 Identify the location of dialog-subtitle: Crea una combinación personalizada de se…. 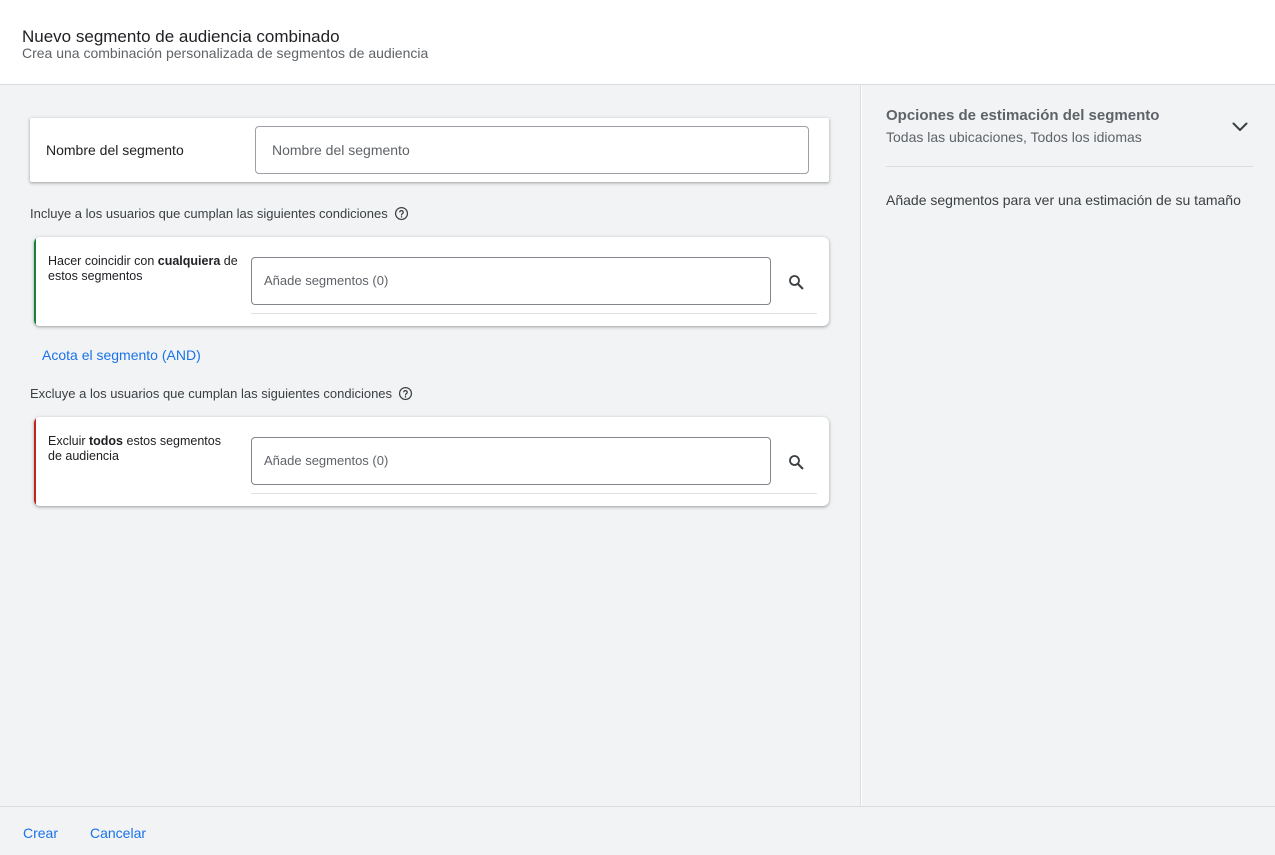
(225, 53).